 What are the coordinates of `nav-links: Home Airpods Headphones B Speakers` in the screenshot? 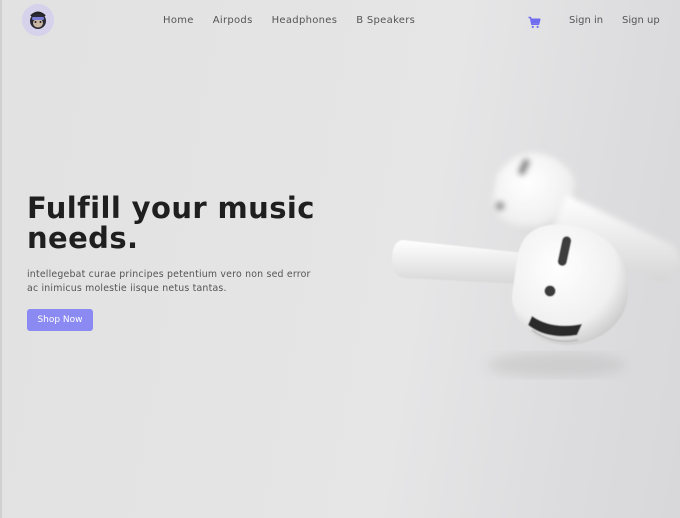 It's located at (298, 20).